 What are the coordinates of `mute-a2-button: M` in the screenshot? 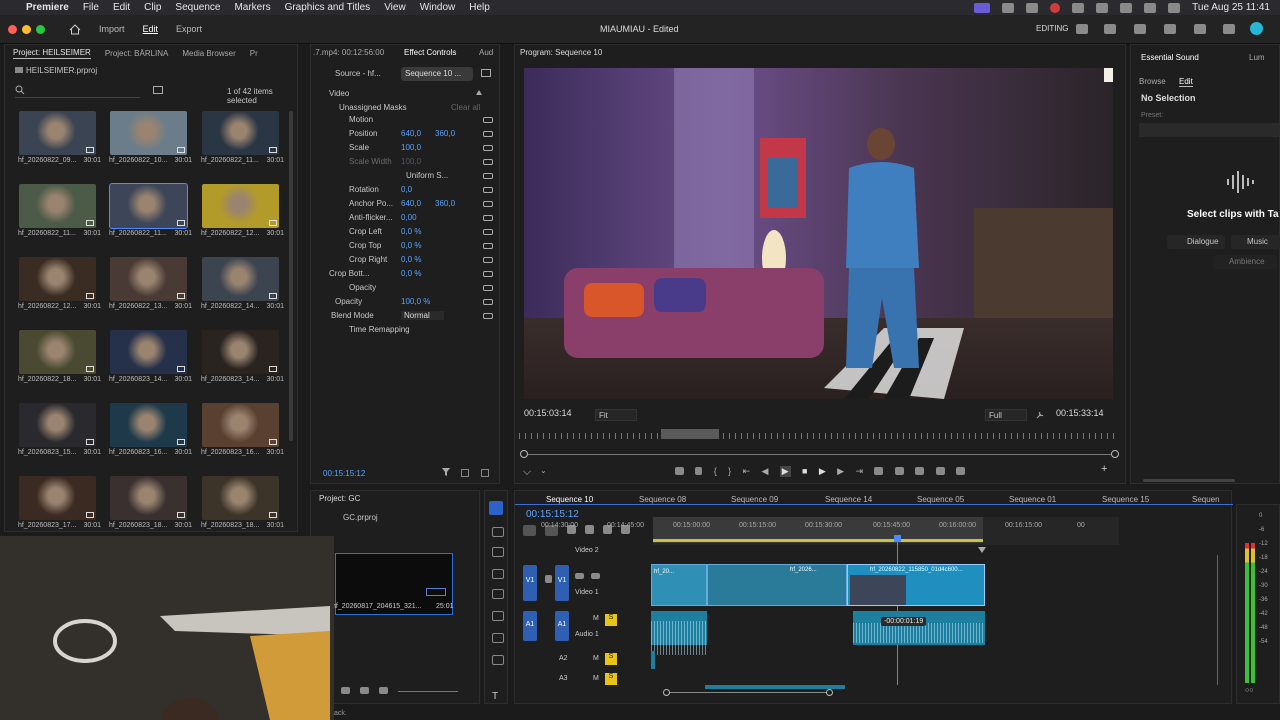 It's located at (596, 658).